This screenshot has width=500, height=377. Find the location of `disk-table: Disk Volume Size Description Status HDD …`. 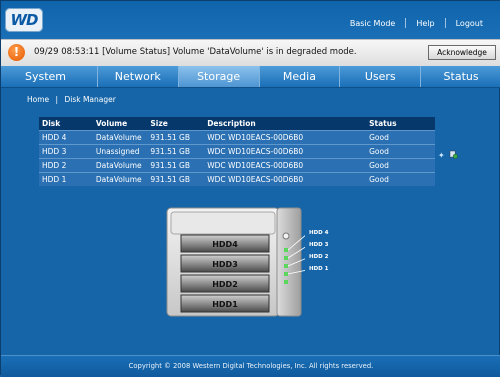

disk-table: Disk Volume Size Description Status HDD … is located at coordinates (237, 151).